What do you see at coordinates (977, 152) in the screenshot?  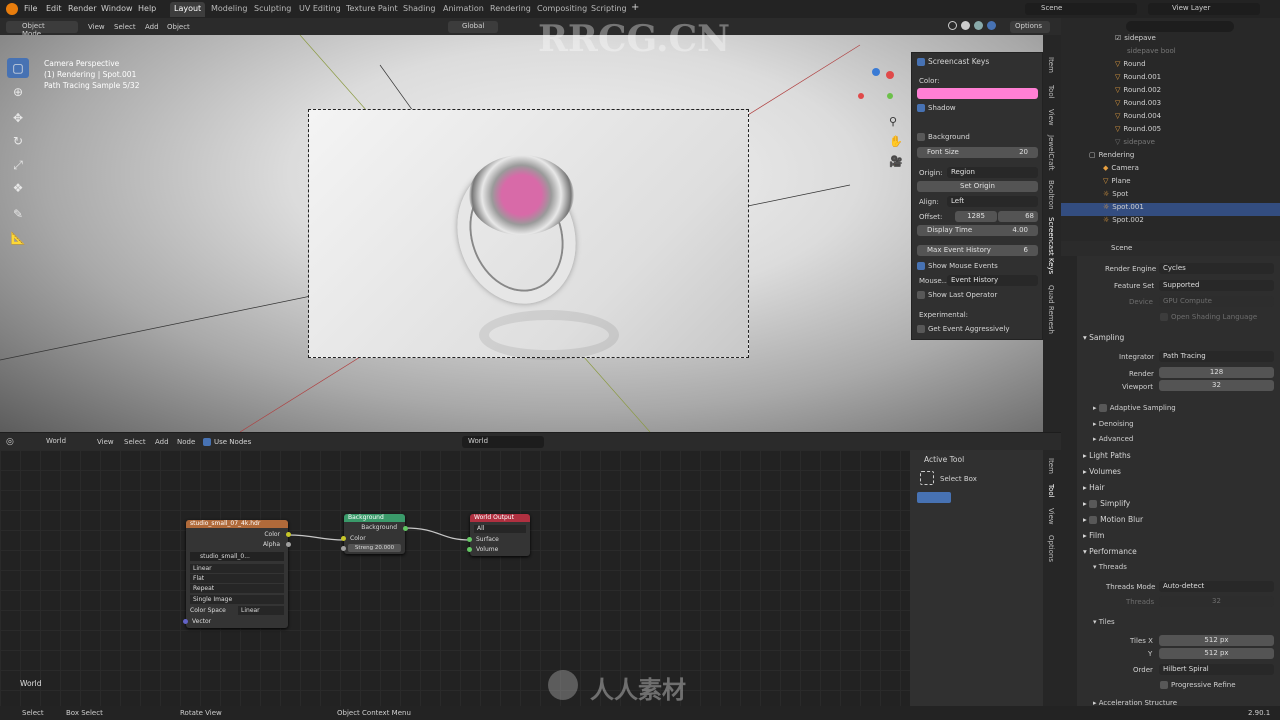 I see `font-size-field: Font Size 20` at bounding box center [977, 152].